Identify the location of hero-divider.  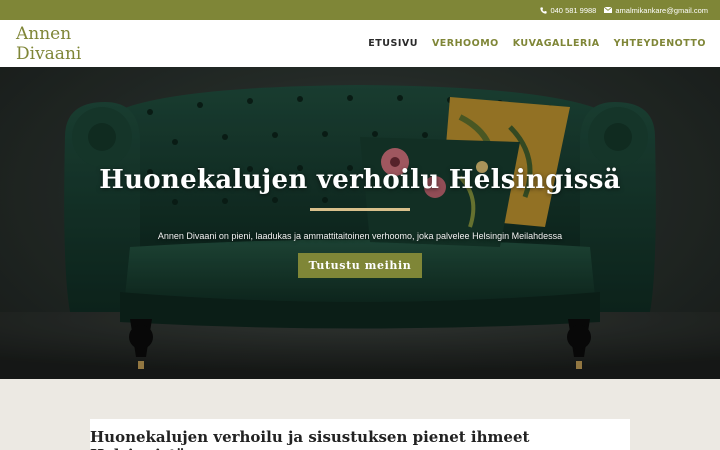
(360, 209).